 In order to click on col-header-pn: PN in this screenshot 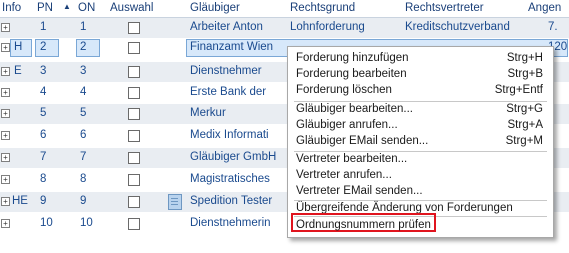, I will do `click(45, 8)`.